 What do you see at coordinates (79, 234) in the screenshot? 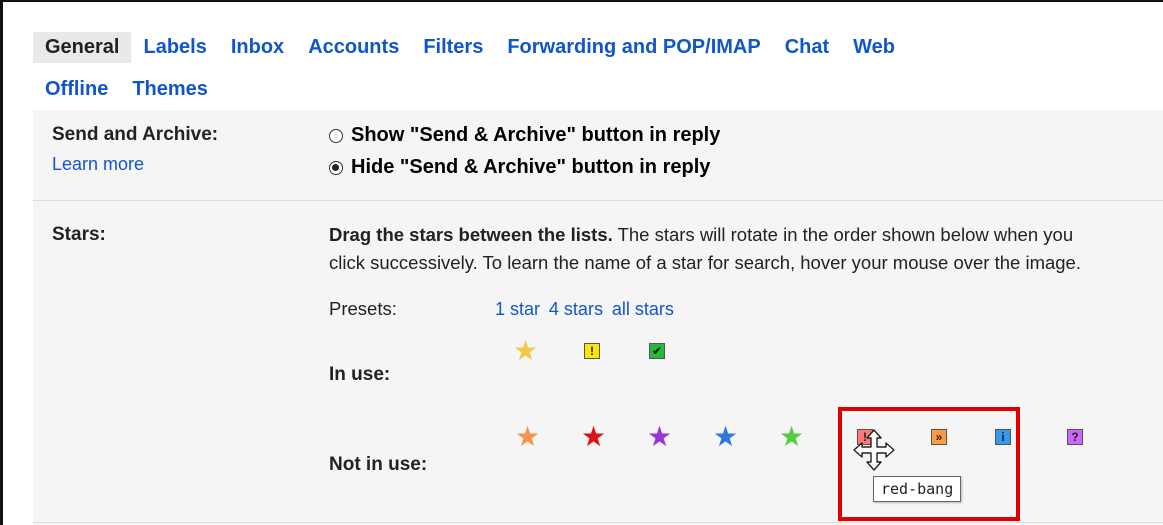
I see `stars-label: Stars:` at bounding box center [79, 234].